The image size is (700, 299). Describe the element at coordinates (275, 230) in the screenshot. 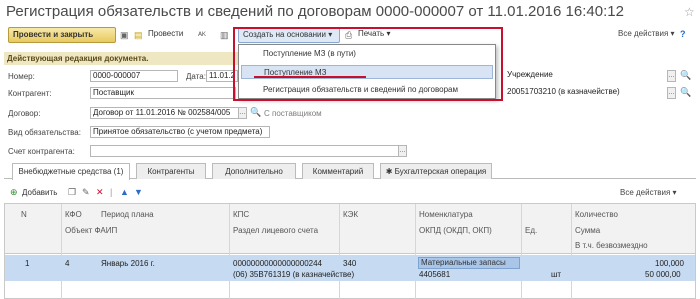

I see `header-section: Раздел лицевого счета` at that location.